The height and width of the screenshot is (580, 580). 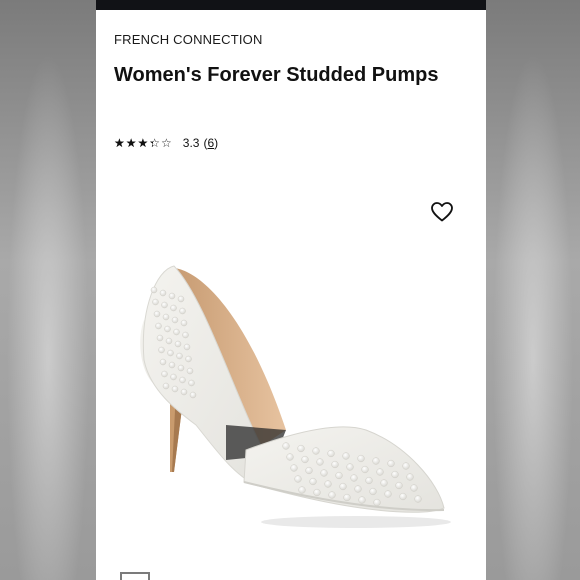 I want to click on star-rating-icon: ☆☆☆☆☆ ★★★★★, so click(x=143, y=143).